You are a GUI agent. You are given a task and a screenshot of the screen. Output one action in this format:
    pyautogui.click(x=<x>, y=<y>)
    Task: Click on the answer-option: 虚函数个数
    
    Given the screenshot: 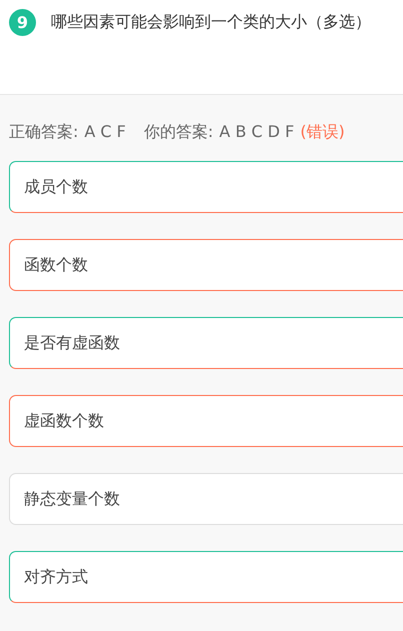 What is the action you would take?
    pyautogui.click(x=206, y=421)
    